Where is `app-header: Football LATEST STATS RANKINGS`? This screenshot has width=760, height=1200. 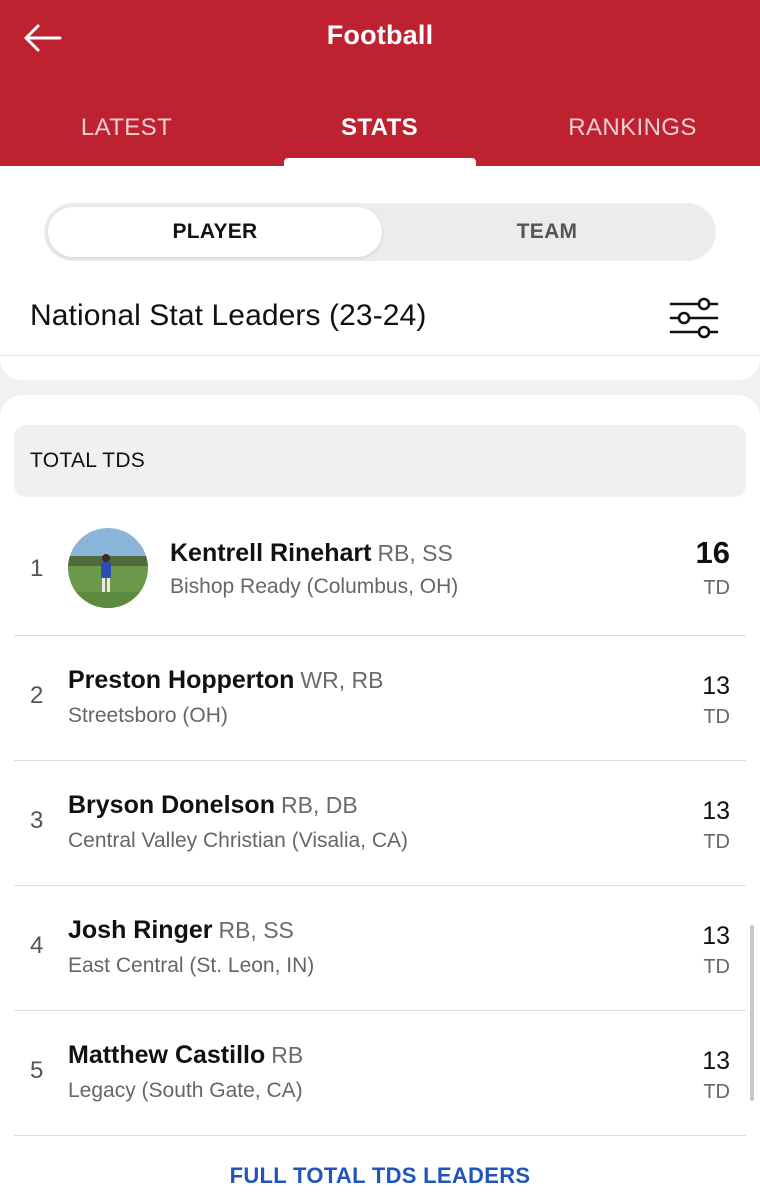 app-header: Football LATEST STATS RANKINGS is located at coordinates (380, 83).